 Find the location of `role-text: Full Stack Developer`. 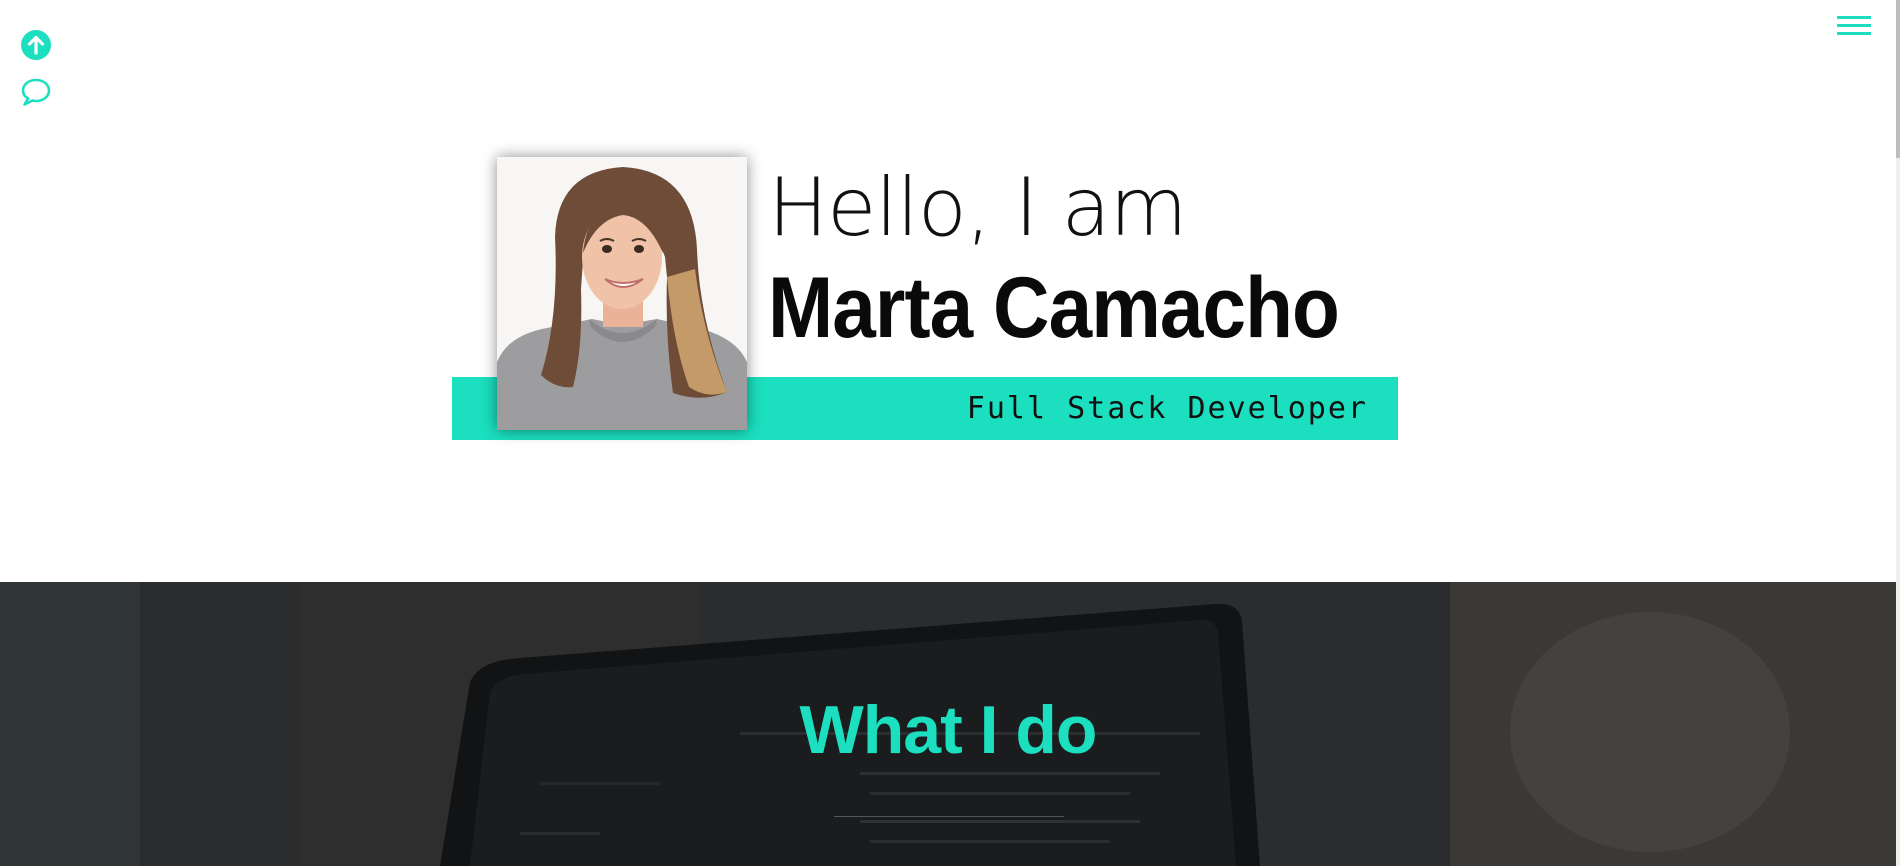

role-text: Full Stack Developer is located at coordinates (1167, 408).